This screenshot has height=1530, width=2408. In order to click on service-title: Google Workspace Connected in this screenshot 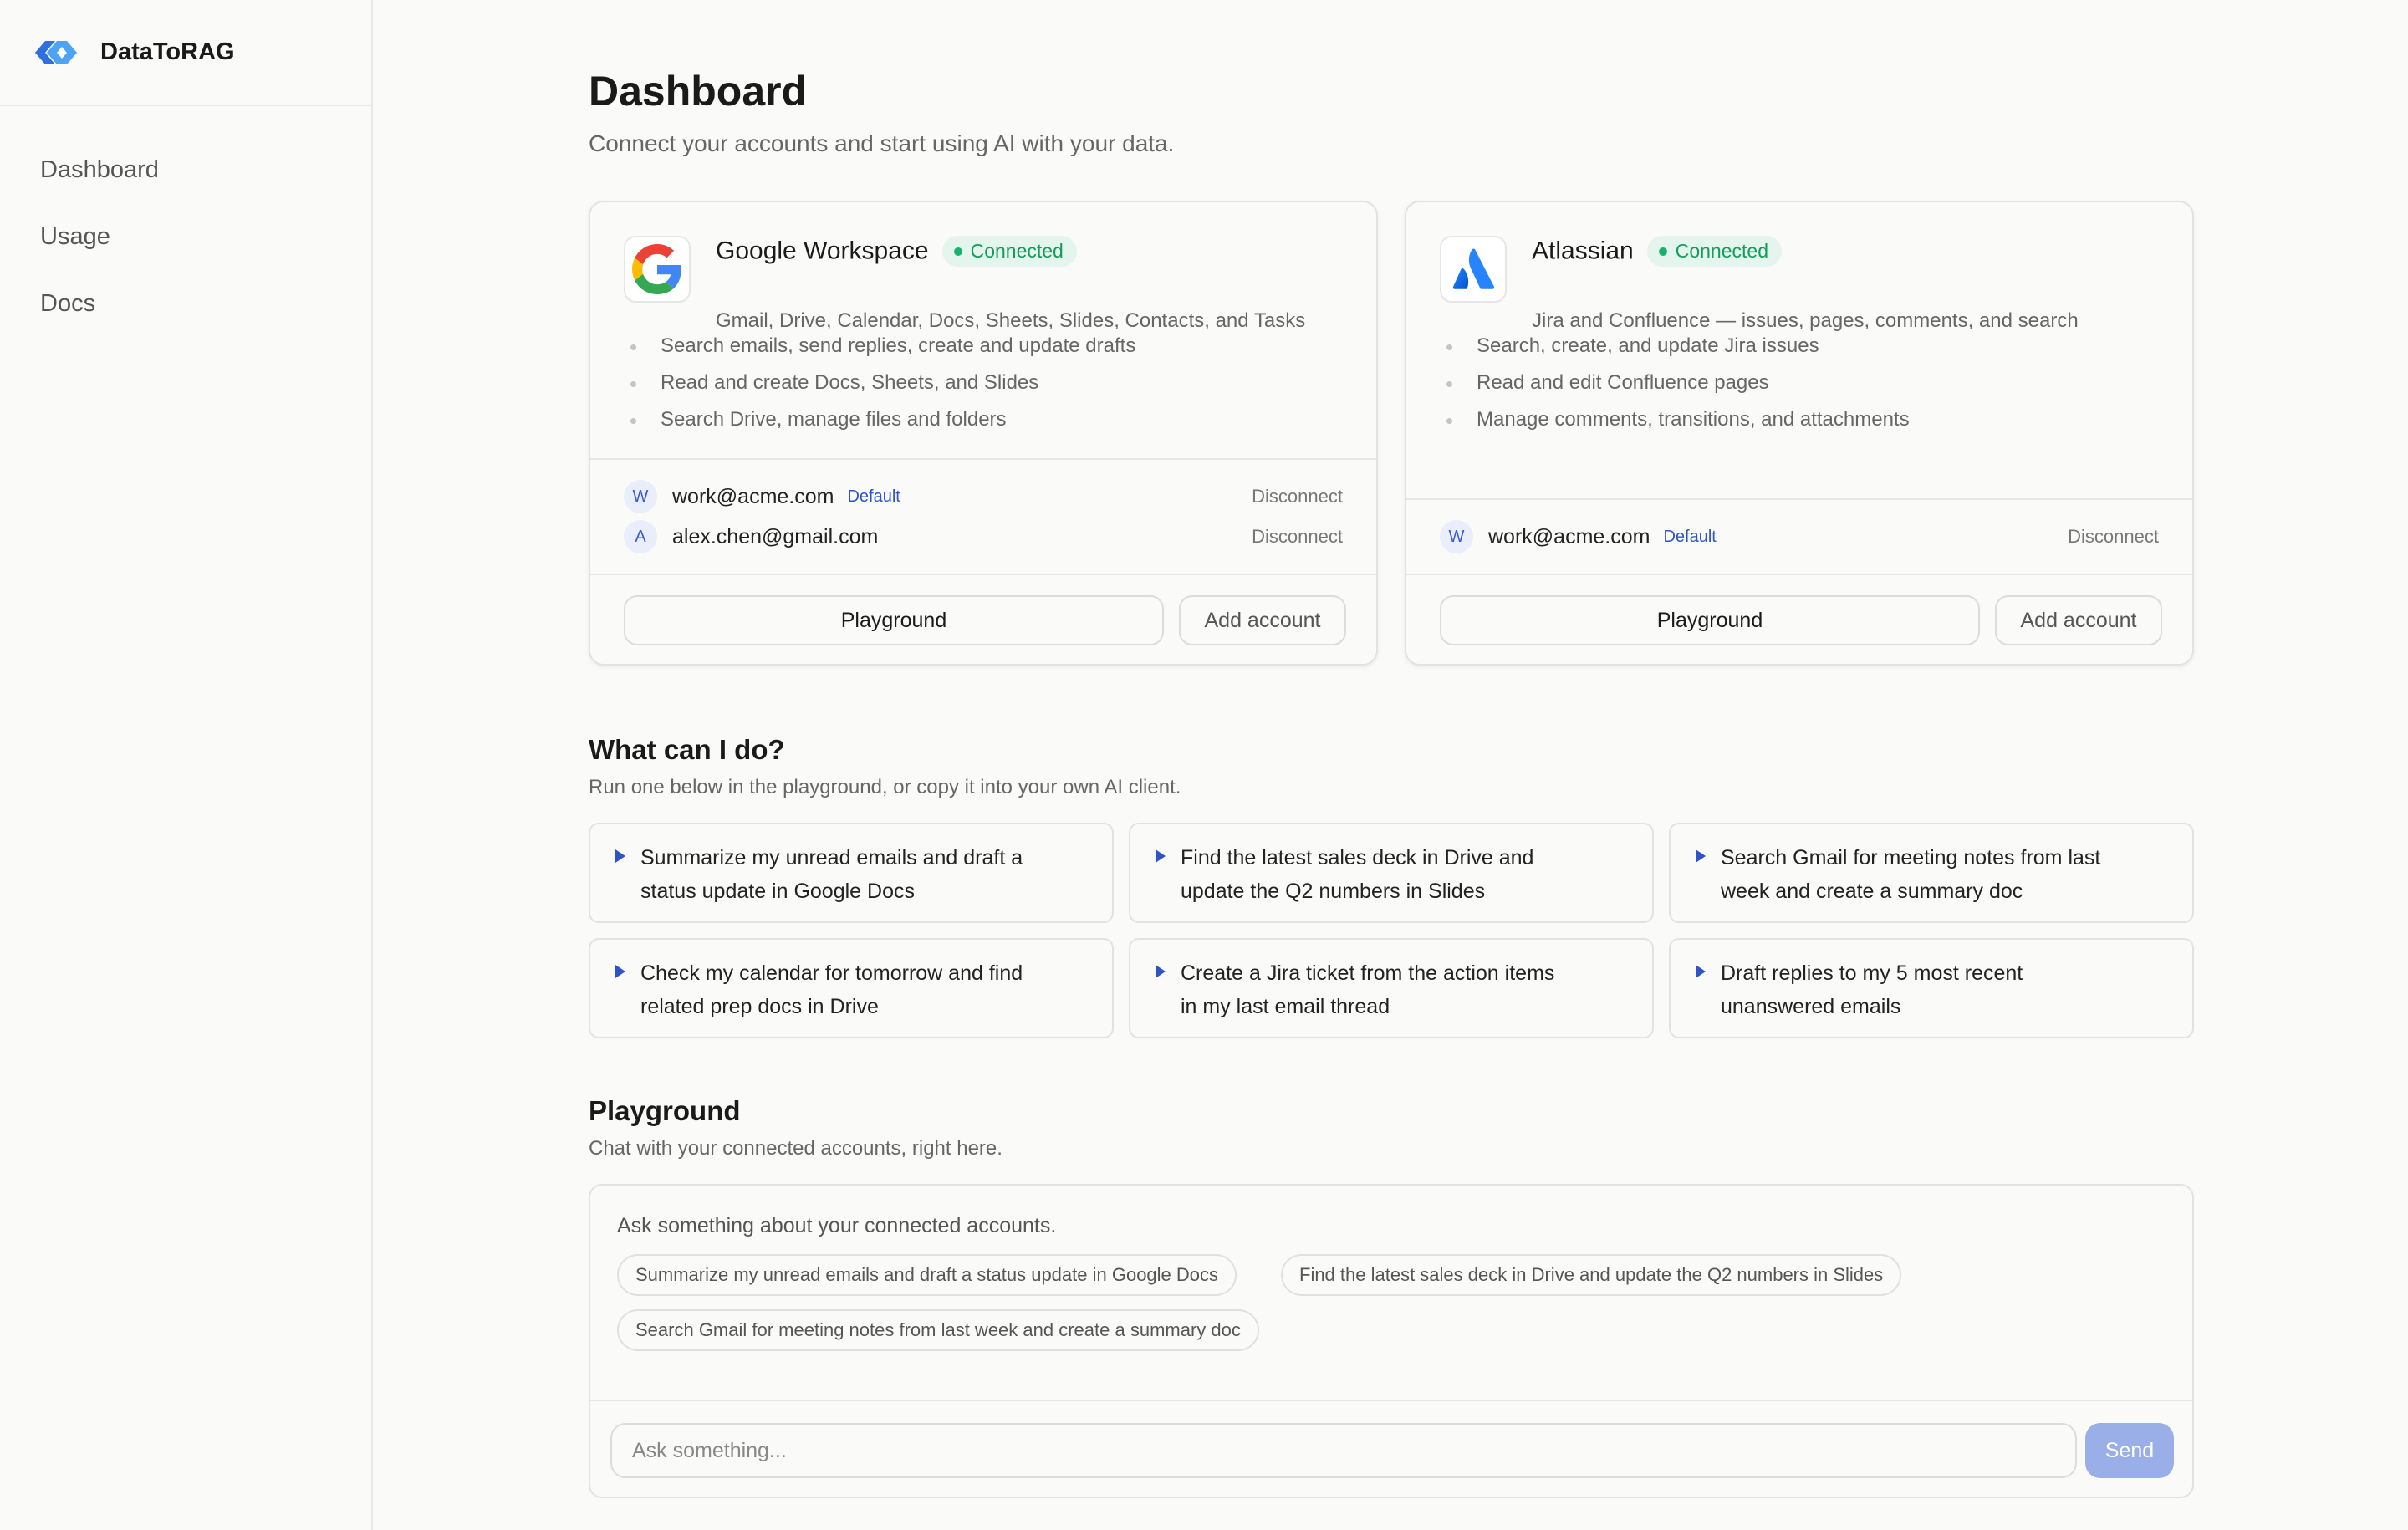, I will do `click(896, 251)`.